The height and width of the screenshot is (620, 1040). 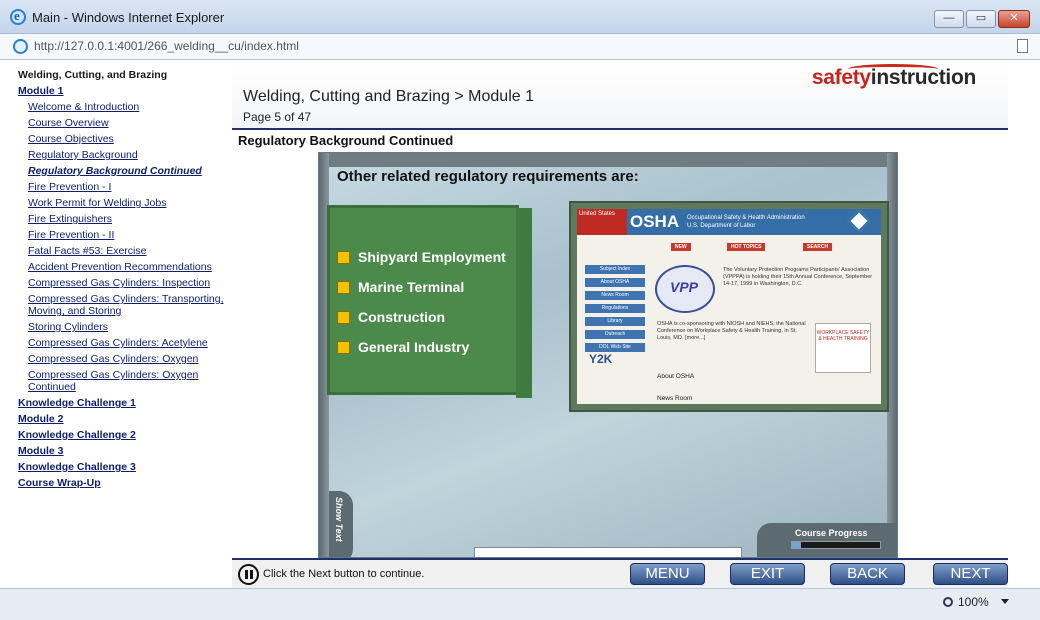 What do you see at coordinates (122, 267) in the screenshot?
I see `toc-item: Accident Prevention Recommendations` at bounding box center [122, 267].